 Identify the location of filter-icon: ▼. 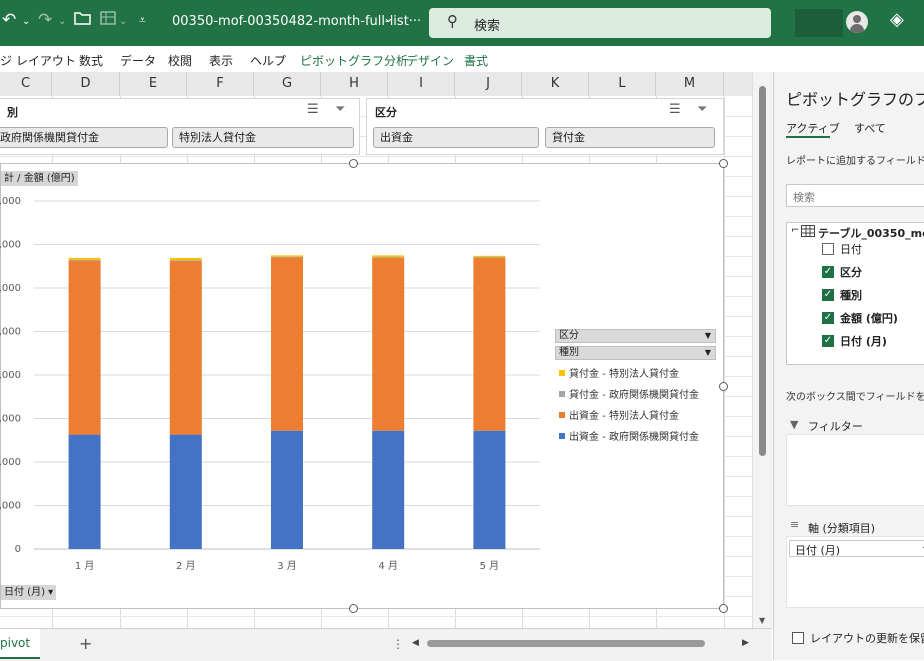
(794, 424).